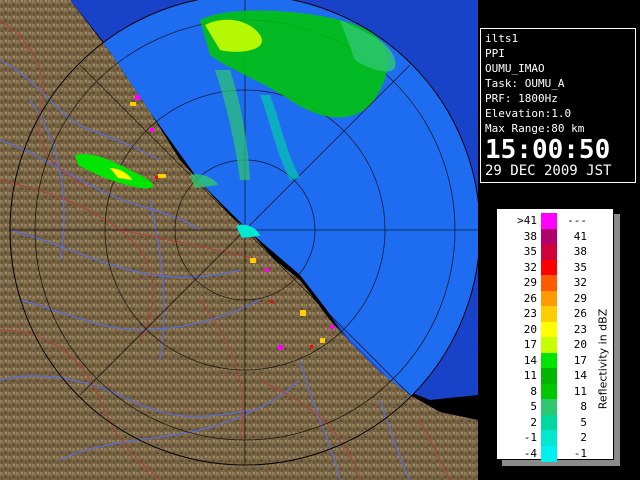 The width and height of the screenshot is (640, 480). What do you see at coordinates (580, 298) in the screenshot?
I see `legend-high-value: 29` at bounding box center [580, 298].